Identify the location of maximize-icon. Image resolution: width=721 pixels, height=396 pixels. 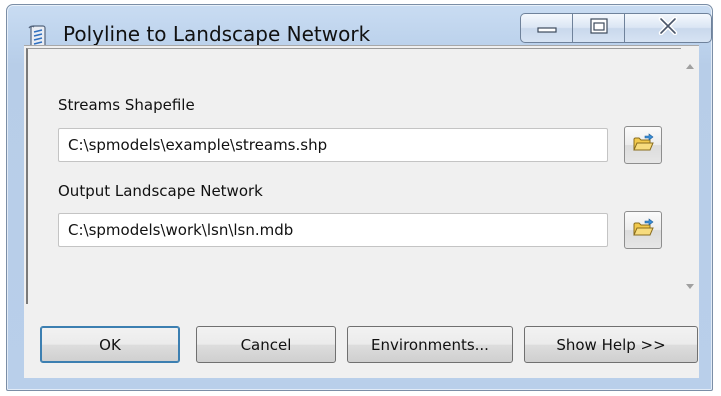
(599, 28).